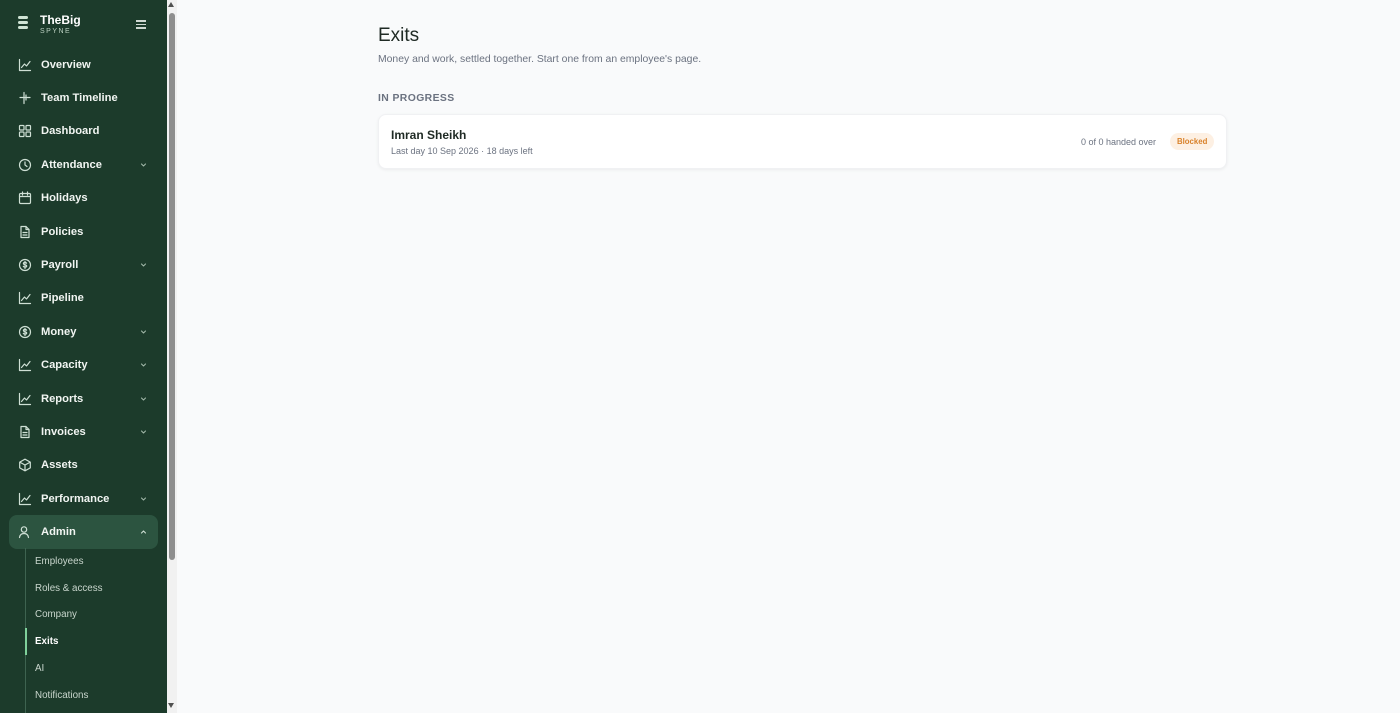 The image size is (1400, 713). I want to click on sidebar-item-label: Payroll, so click(60, 265).